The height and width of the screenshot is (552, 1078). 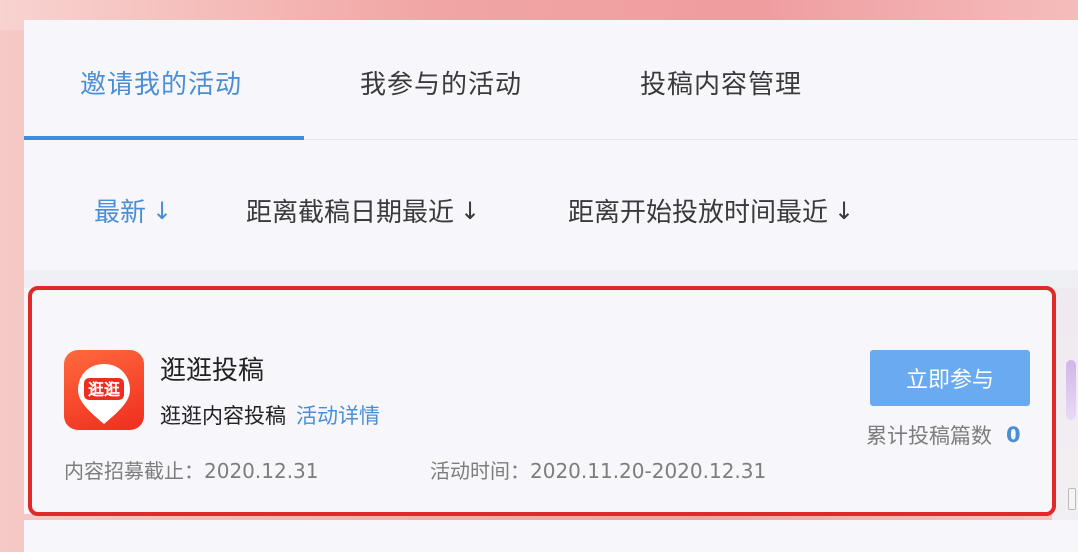 What do you see at coordinates (721, 82) in the screenshot?
I see `tab-submission-management: 投稿内容管理` at bounding box center [721, 82].